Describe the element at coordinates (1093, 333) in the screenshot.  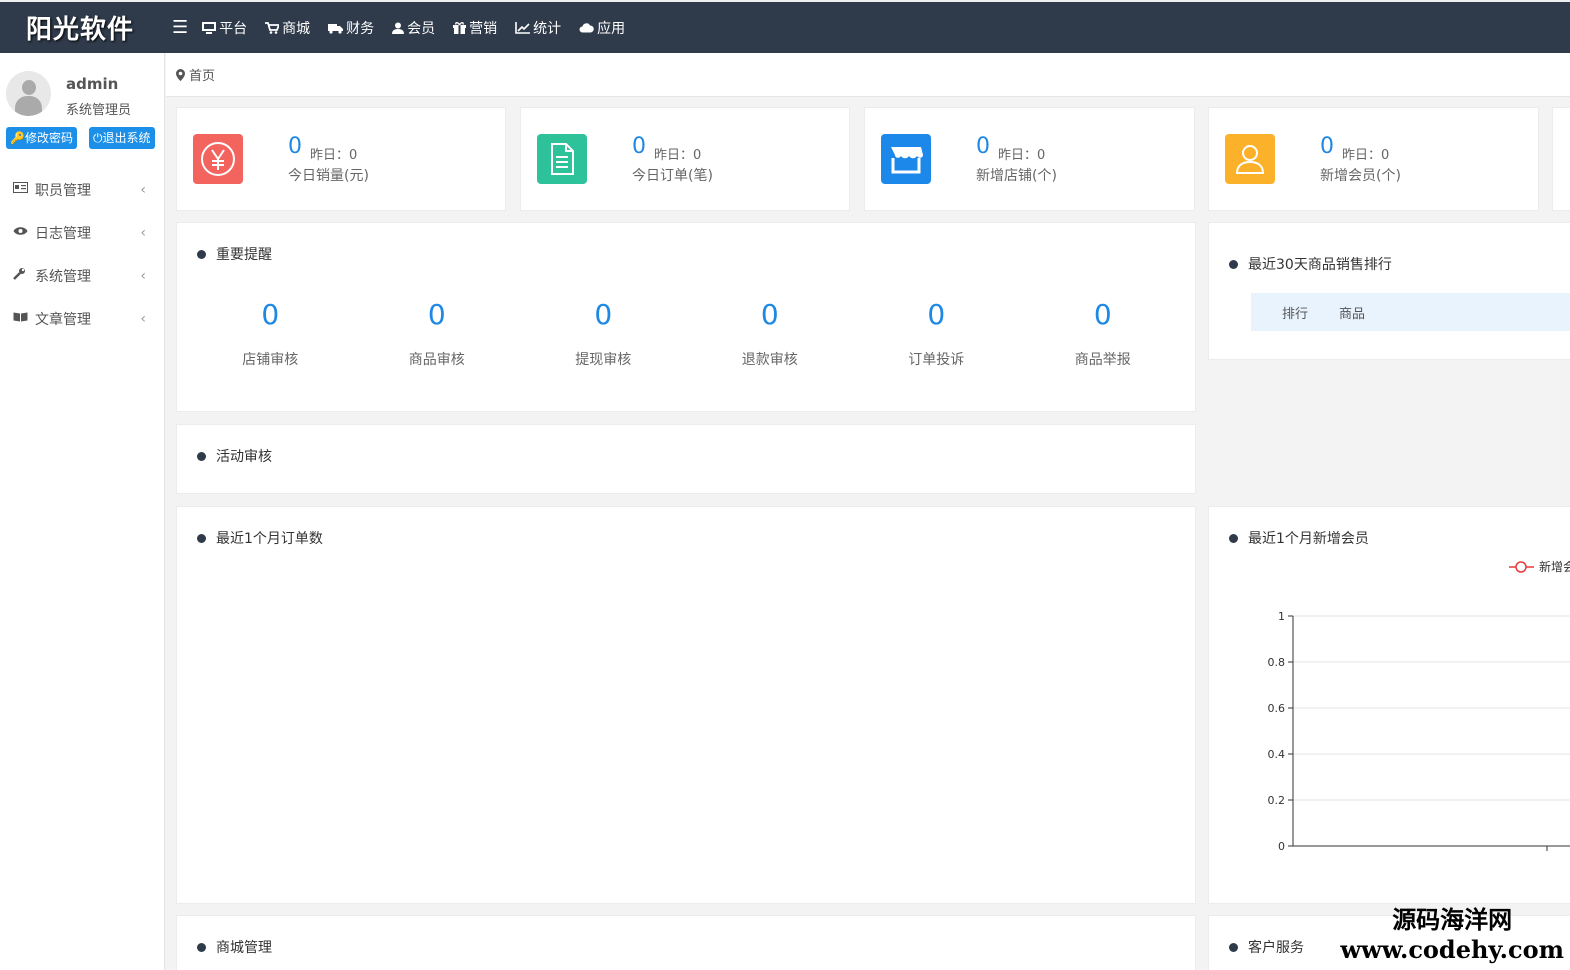
I see `reminder-goods-report: 0 商品举报` at that location.